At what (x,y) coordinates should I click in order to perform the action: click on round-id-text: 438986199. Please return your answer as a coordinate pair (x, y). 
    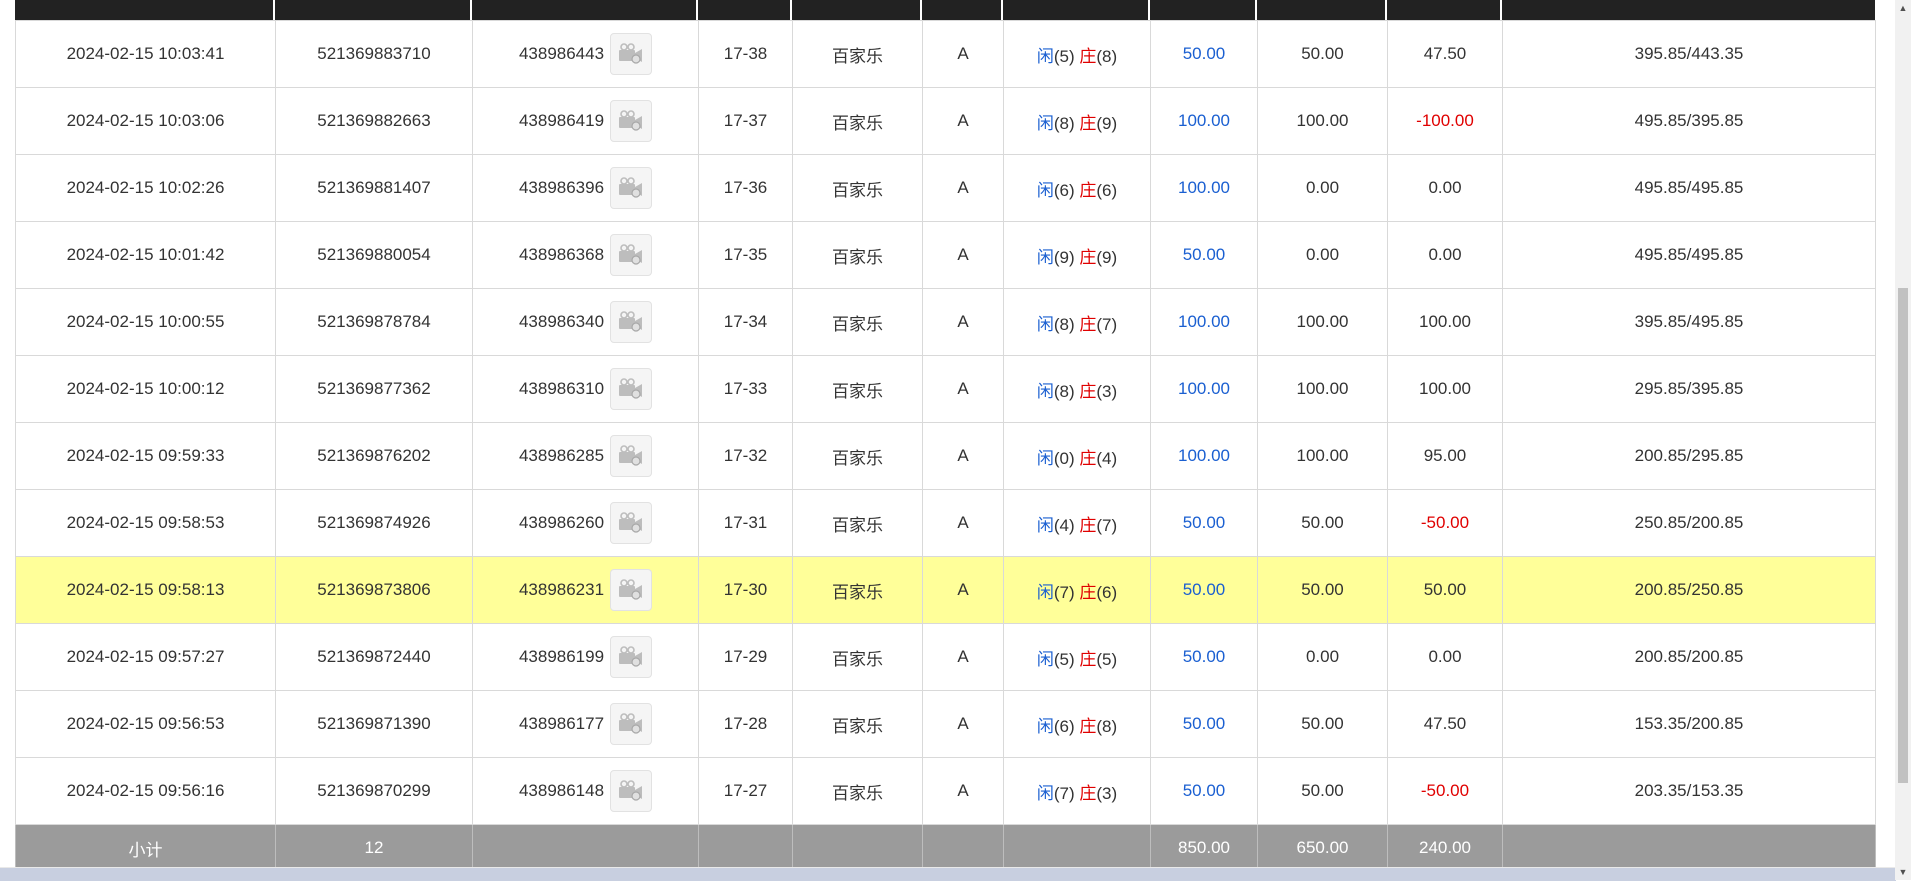
    Looking at the image, I should click on (561, 656).